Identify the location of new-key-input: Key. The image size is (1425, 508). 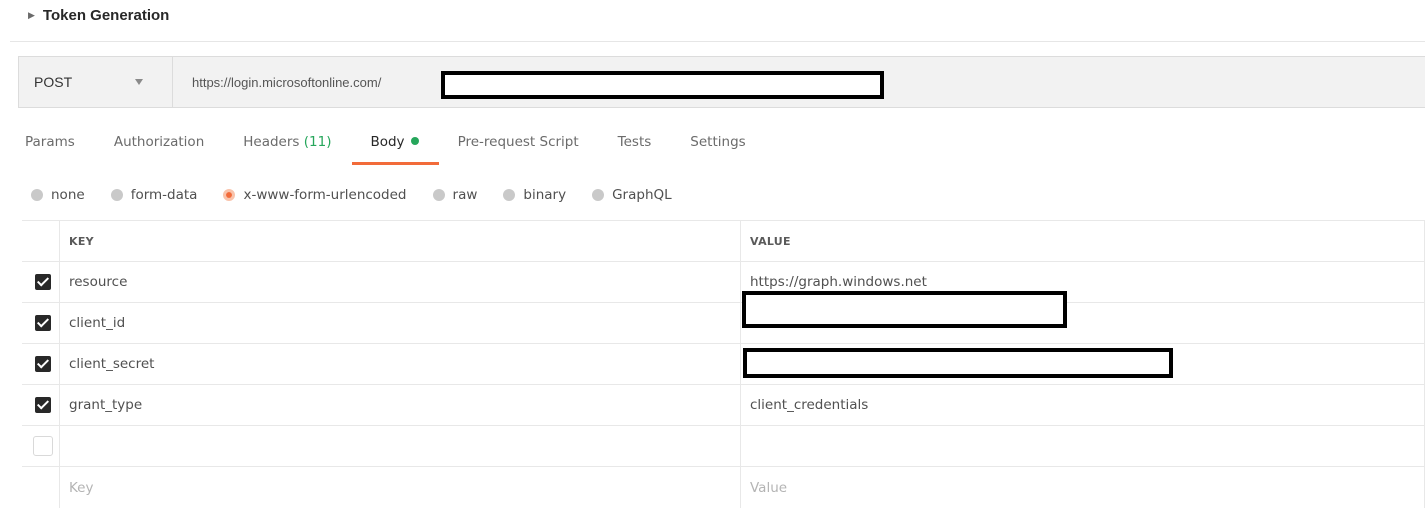
(400, 487).